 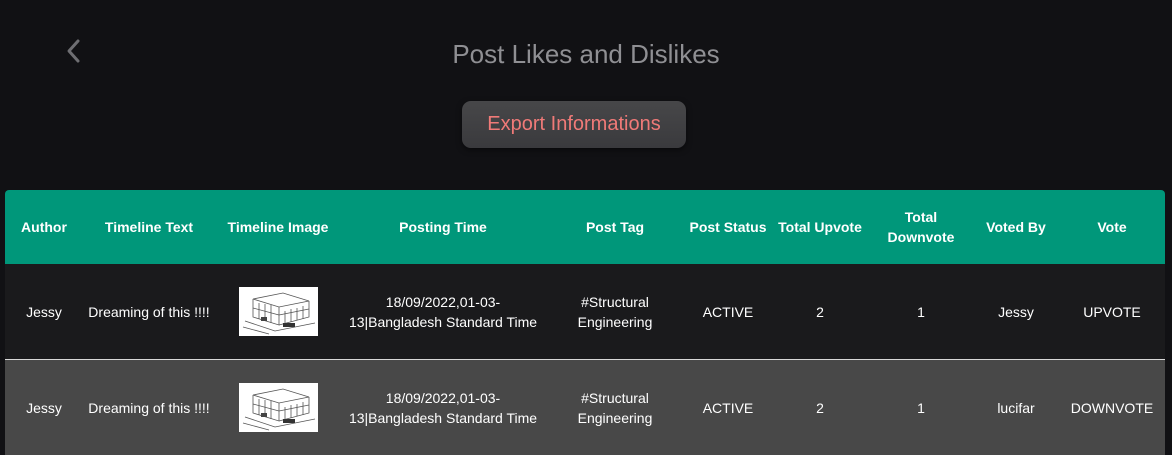 What do you see at coordinates (149, 227) in the screenshot?
I see `column-header-timeline-text: Timeline Text` at bounding box center [149, 227].